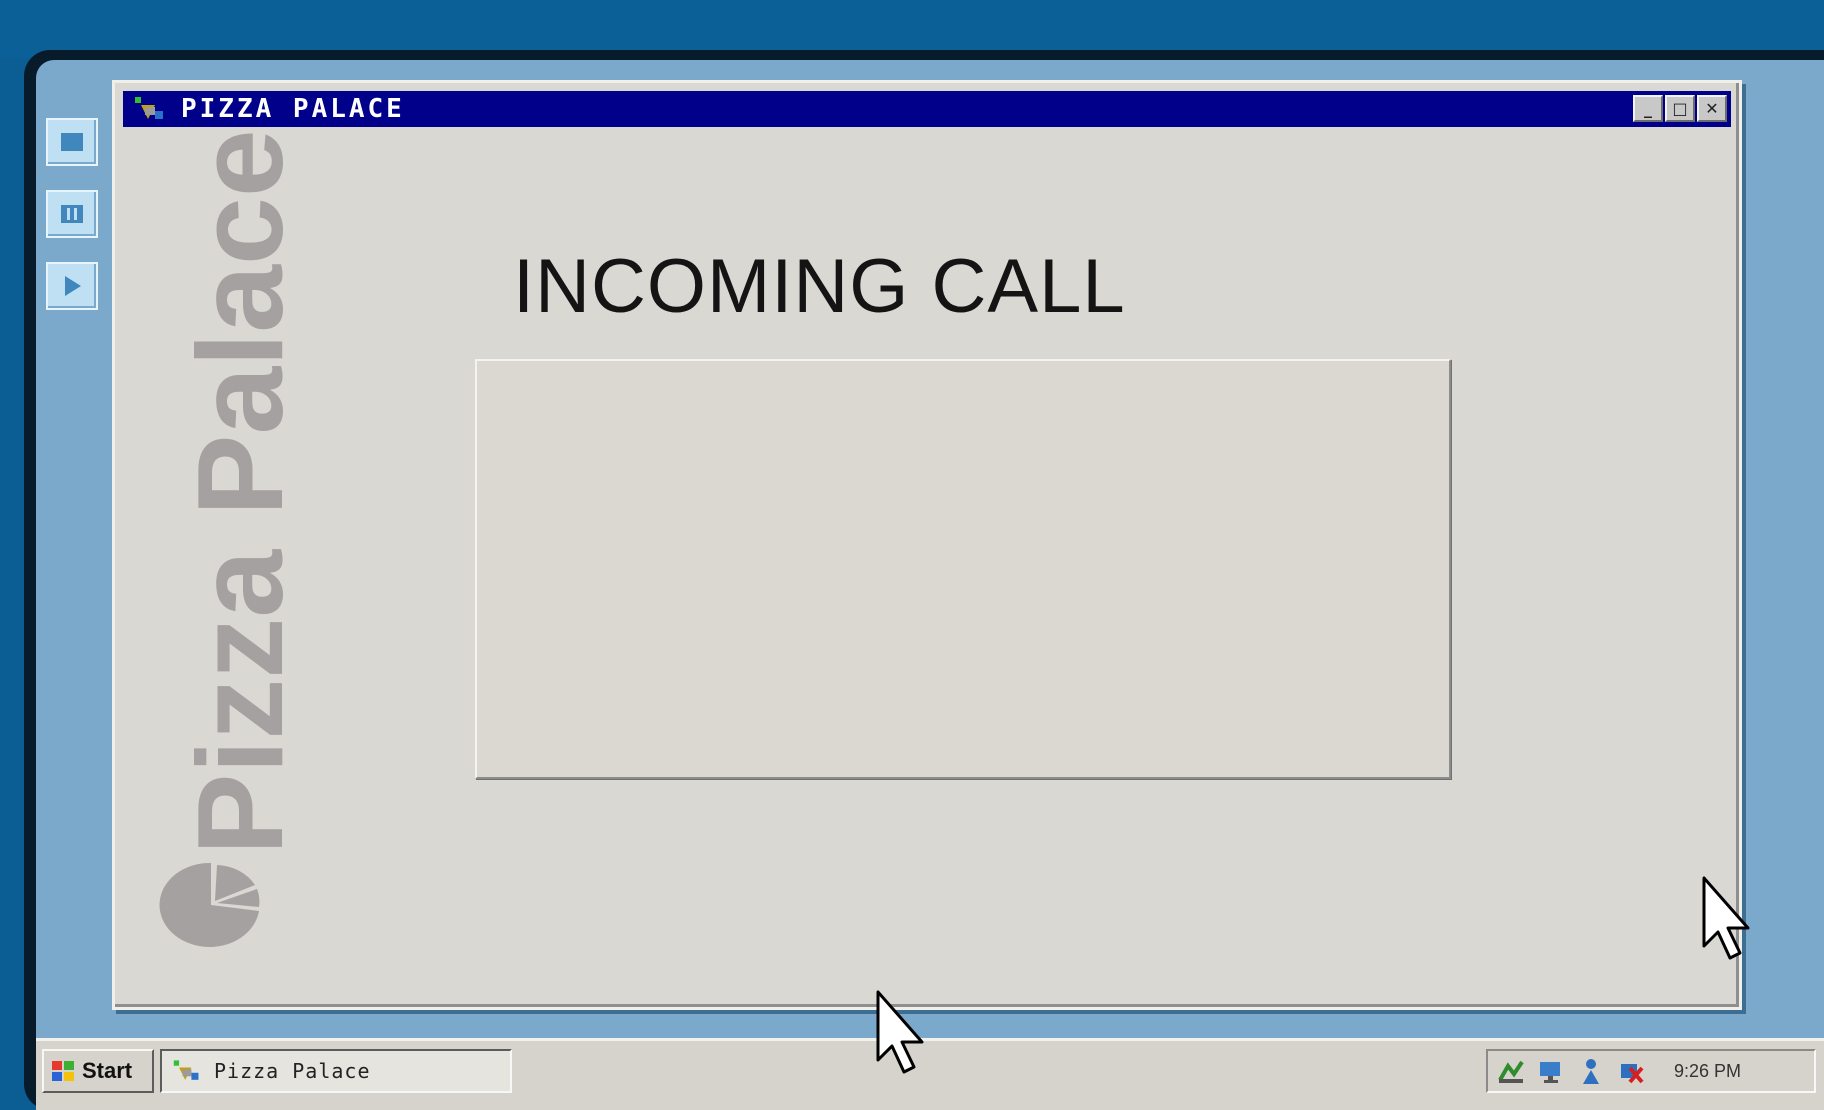 This screenshot has width=1824, height=1110. I want to click on windows-logo-icon, so click(63, 1071).